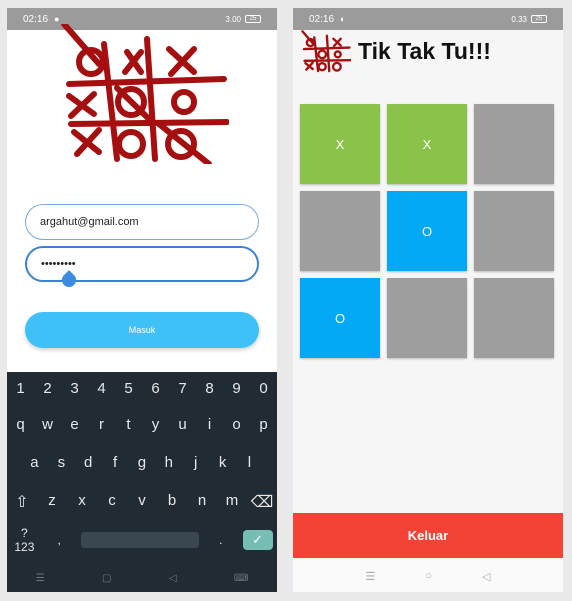 This screenshot has height=601, width=572. What do you see at coordinates (196, 462) in the screenshot?
I see `key: j` at bounding box center [196, 462].